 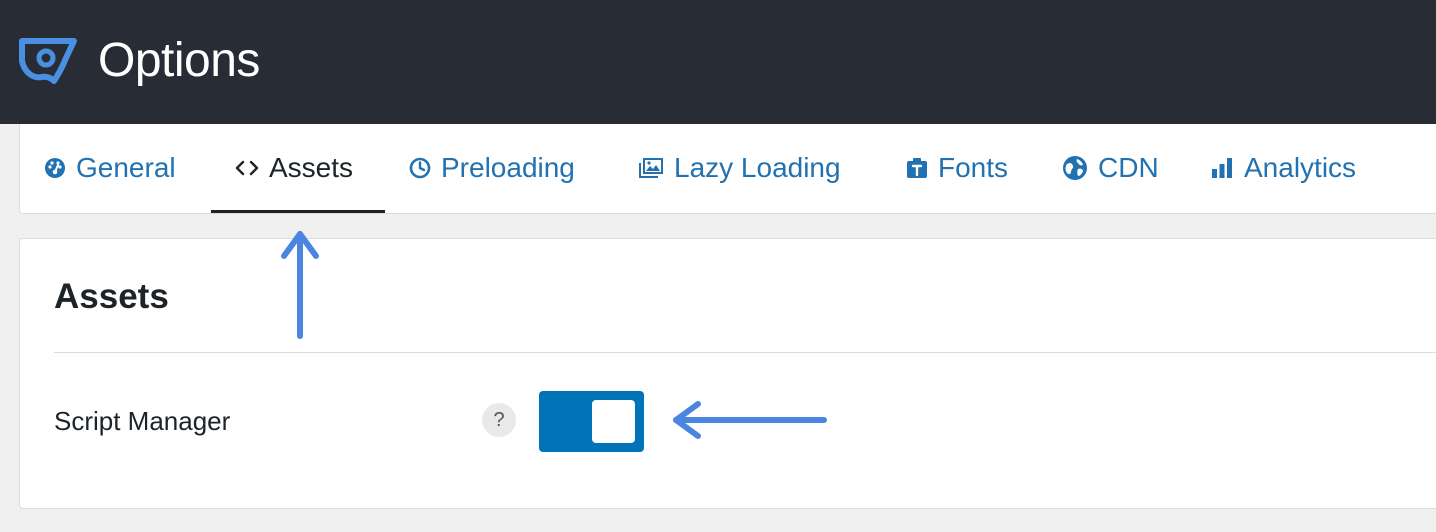 What do you see at coordinates (757, 167) in the screenshot?
I see `tab-label: Lazy Loading` at bounding box center [757, 167].